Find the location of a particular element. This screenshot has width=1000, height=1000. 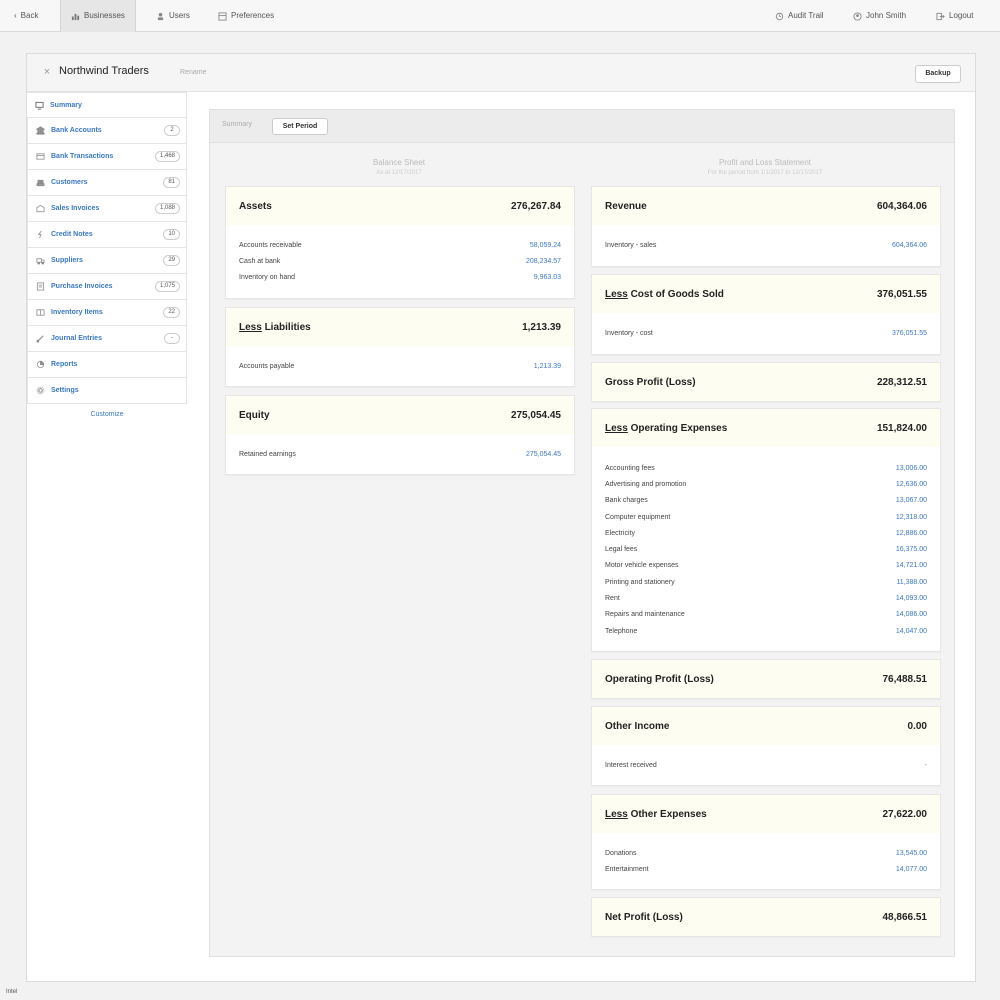

card-total: 1,213.39 is located at coordinates (541, 327).